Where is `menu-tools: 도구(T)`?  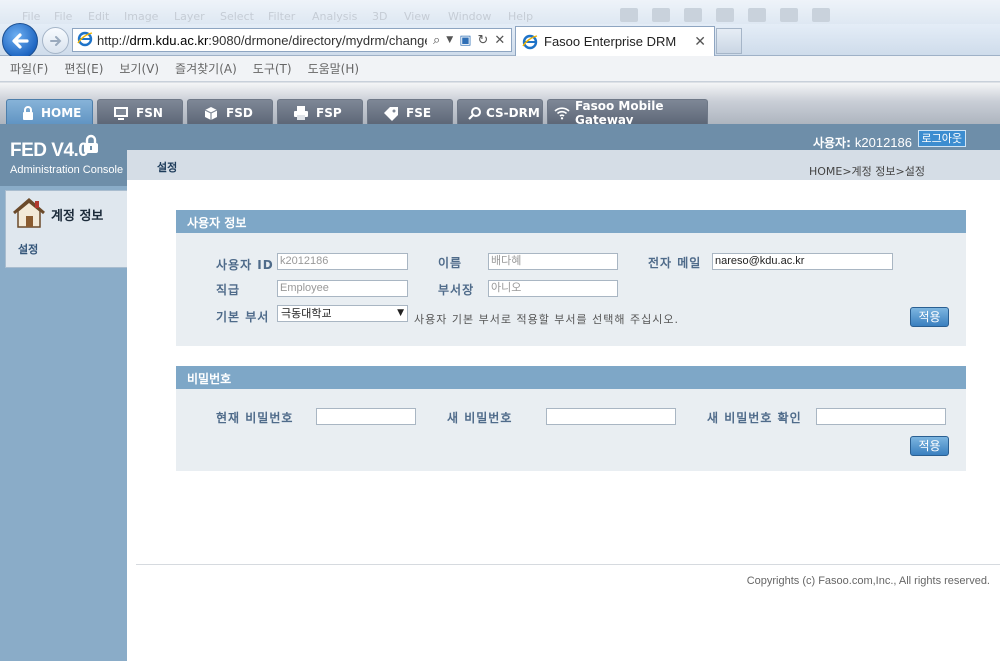 menu-tools: 도구(T) is located at coordinates (272, 68).